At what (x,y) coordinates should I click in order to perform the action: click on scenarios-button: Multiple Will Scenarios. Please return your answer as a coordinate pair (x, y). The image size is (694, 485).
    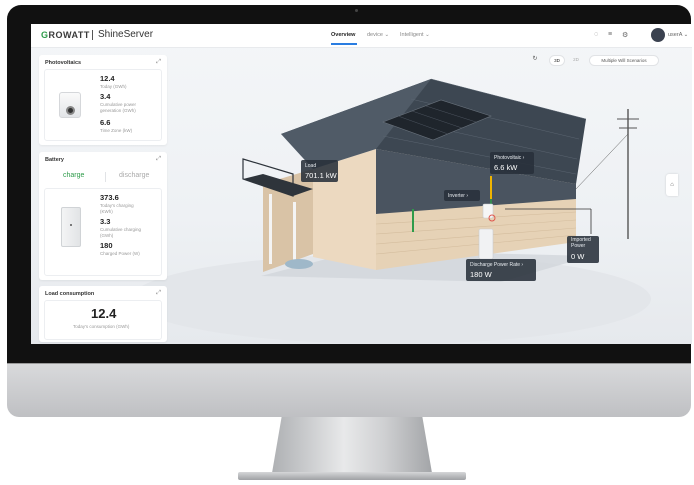
    Looking at the image, I should click on (624, 60).